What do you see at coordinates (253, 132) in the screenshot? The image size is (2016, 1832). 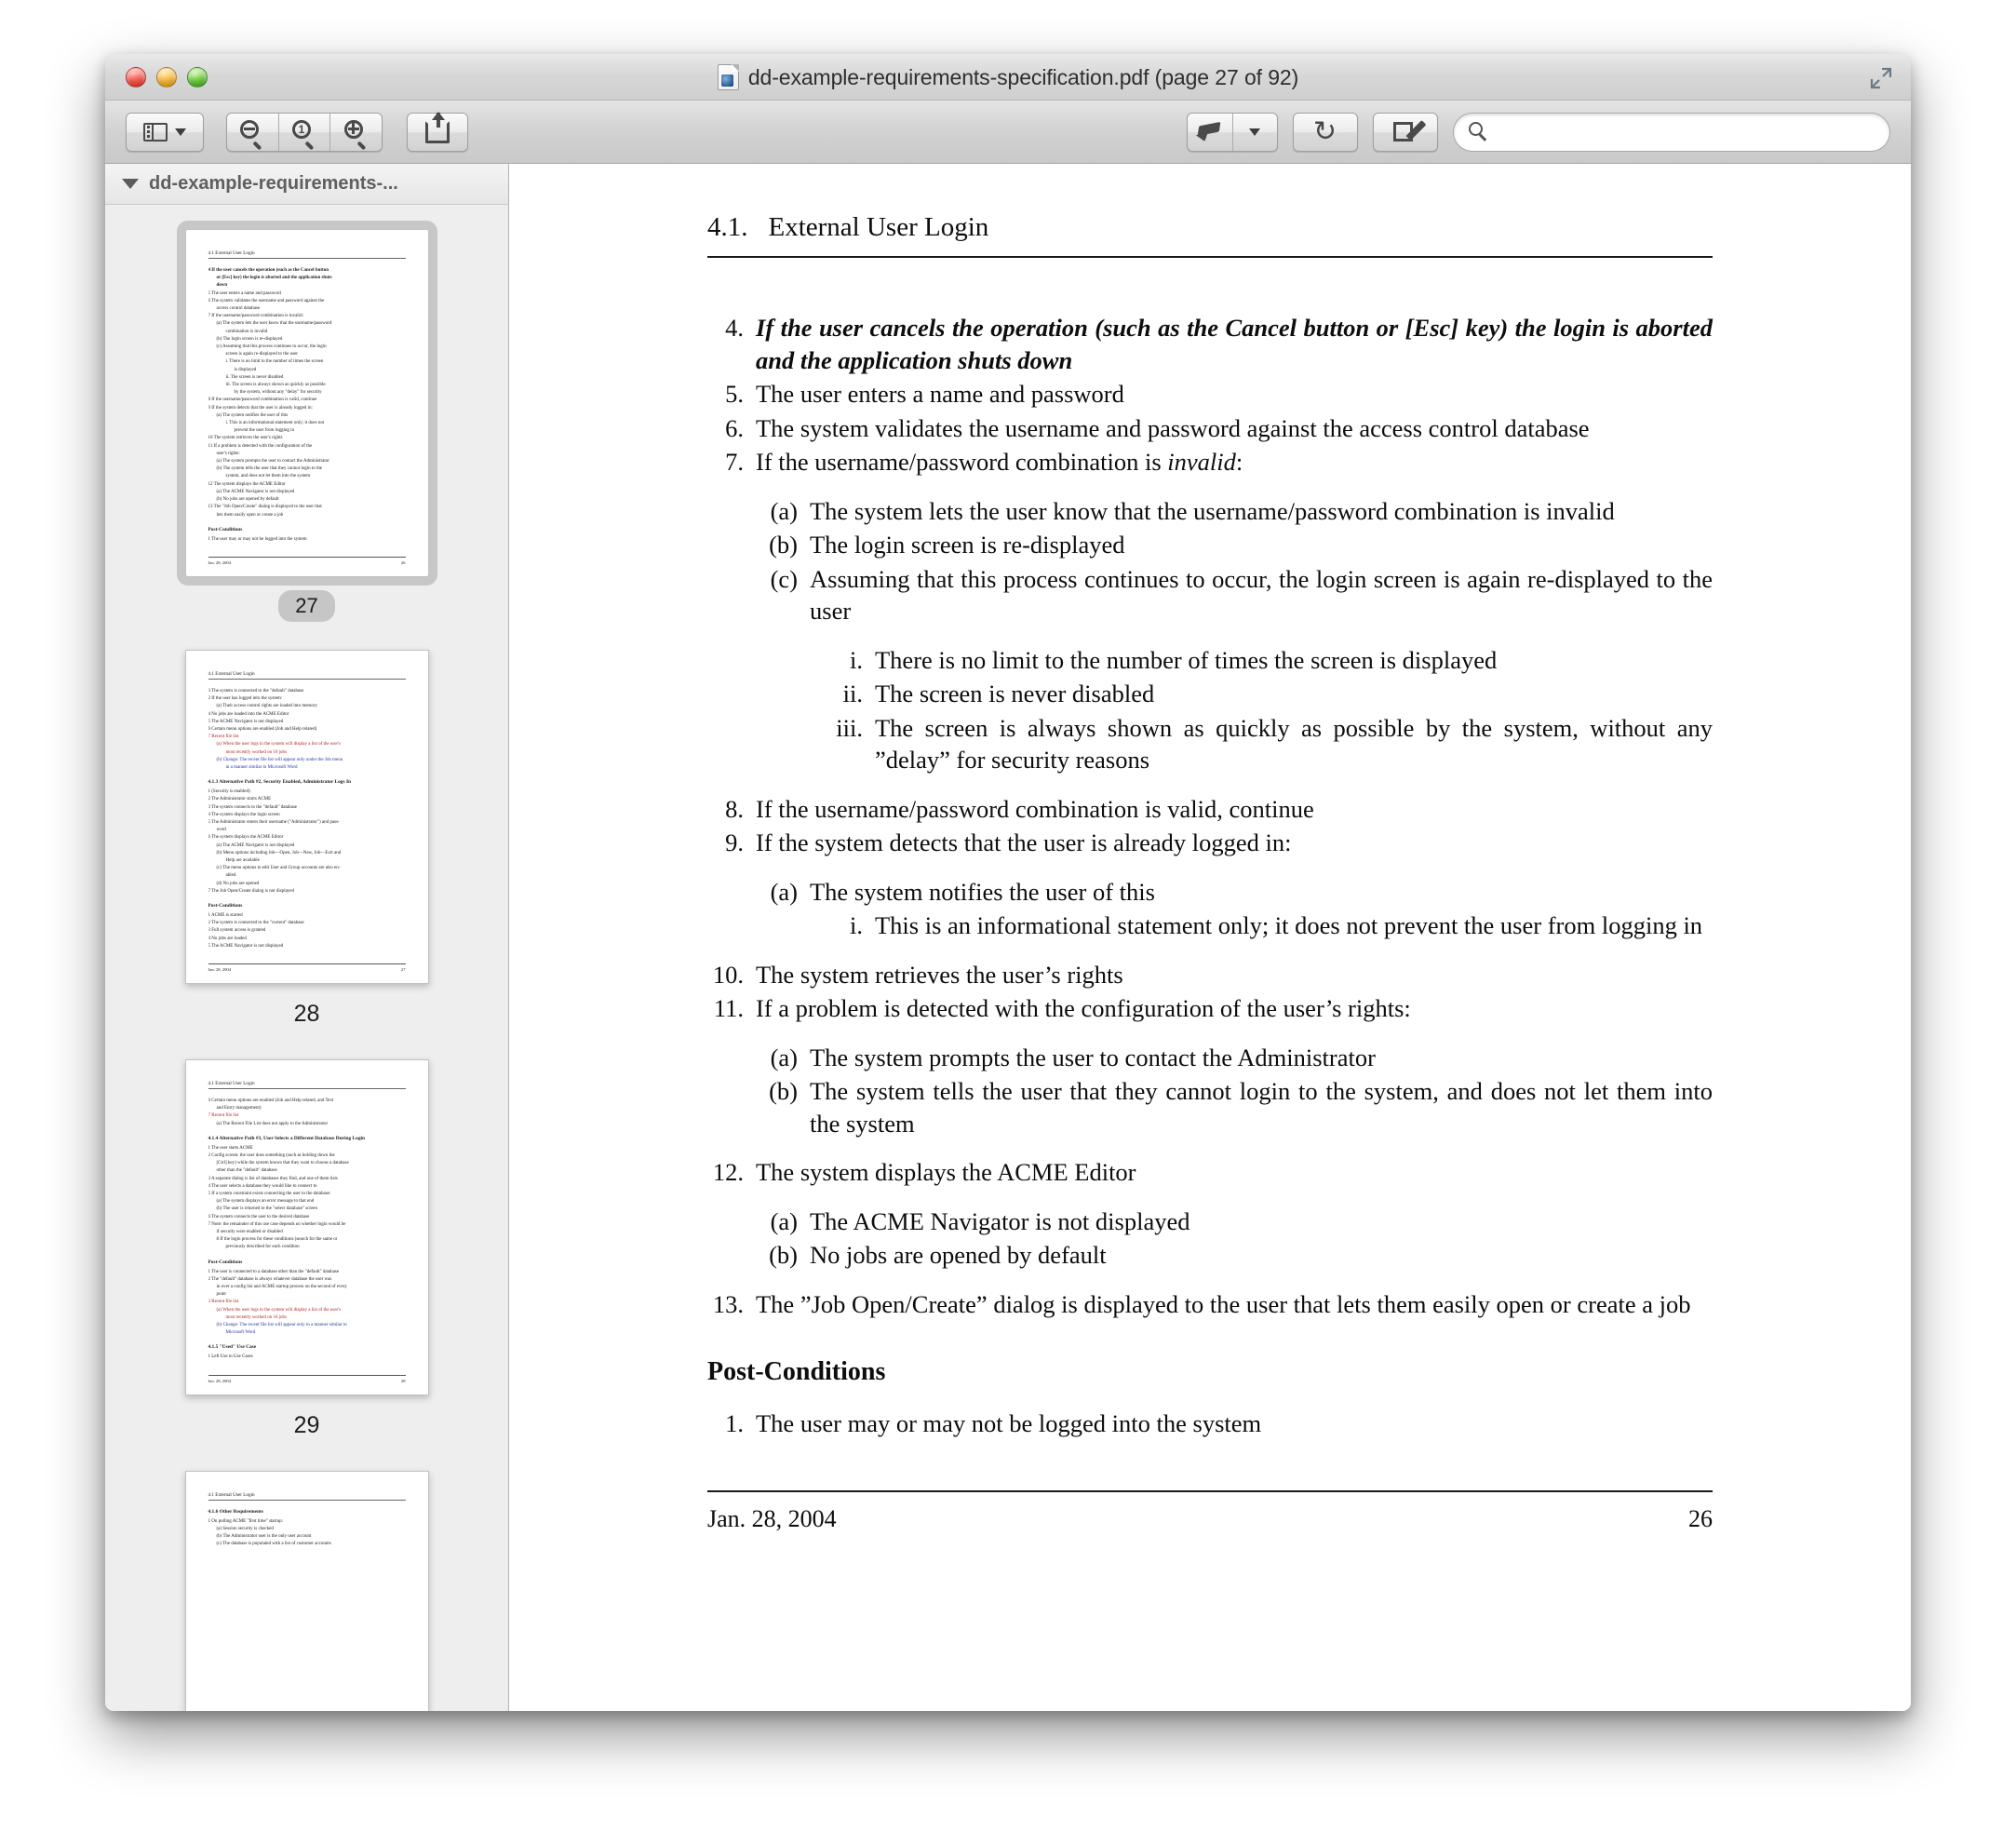 I see `zoom-out-button` at bounding box center [253, 132].